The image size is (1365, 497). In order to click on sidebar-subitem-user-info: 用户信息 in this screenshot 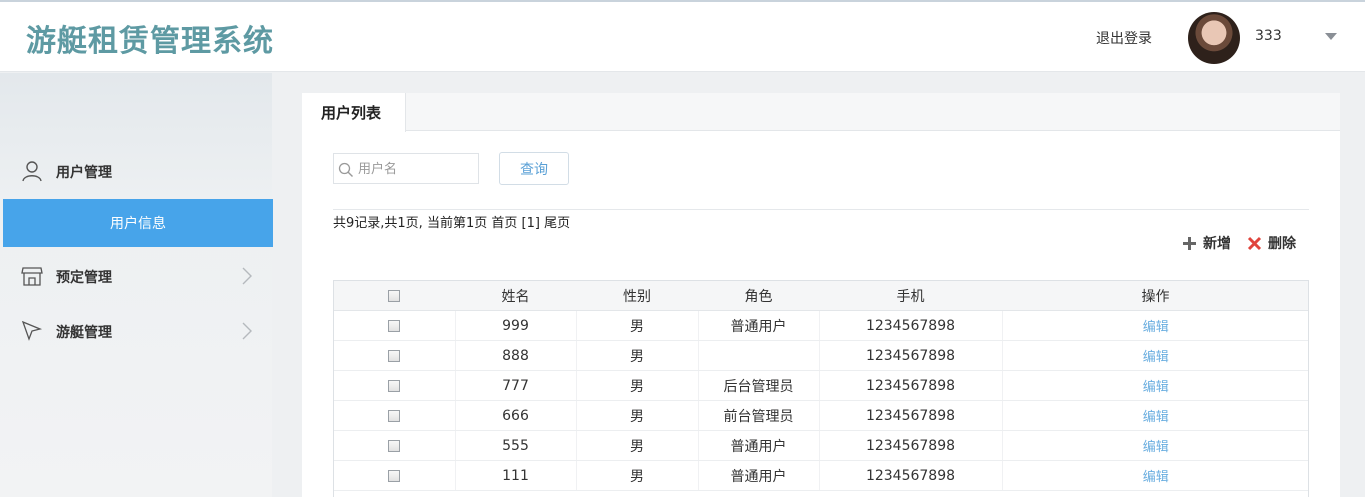, I will do `click(138, 223)`.